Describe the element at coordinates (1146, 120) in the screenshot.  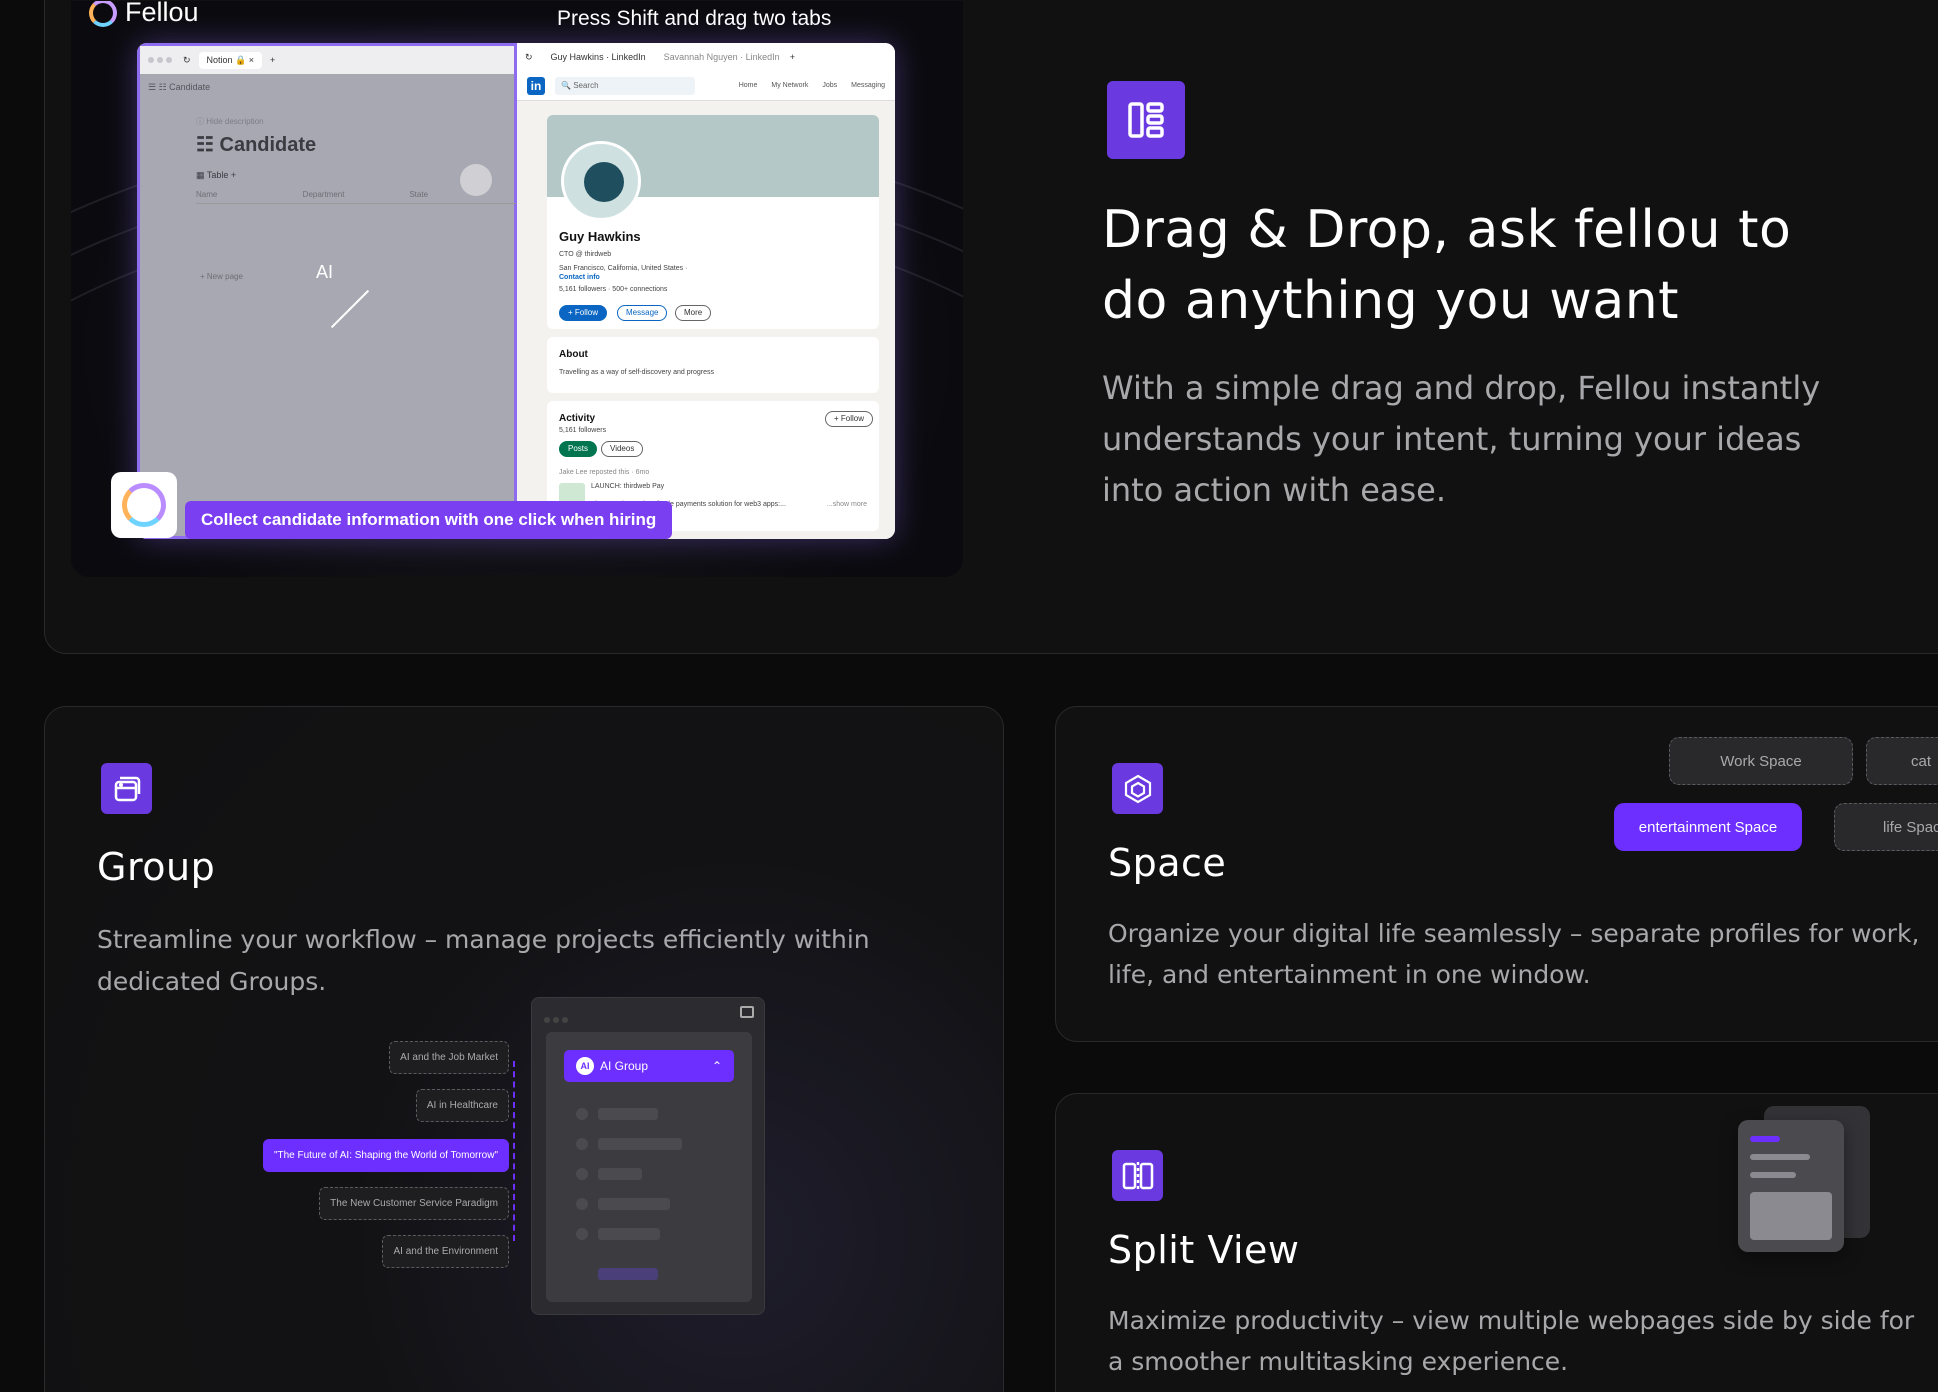
I see `split-layout-icon` at that location.